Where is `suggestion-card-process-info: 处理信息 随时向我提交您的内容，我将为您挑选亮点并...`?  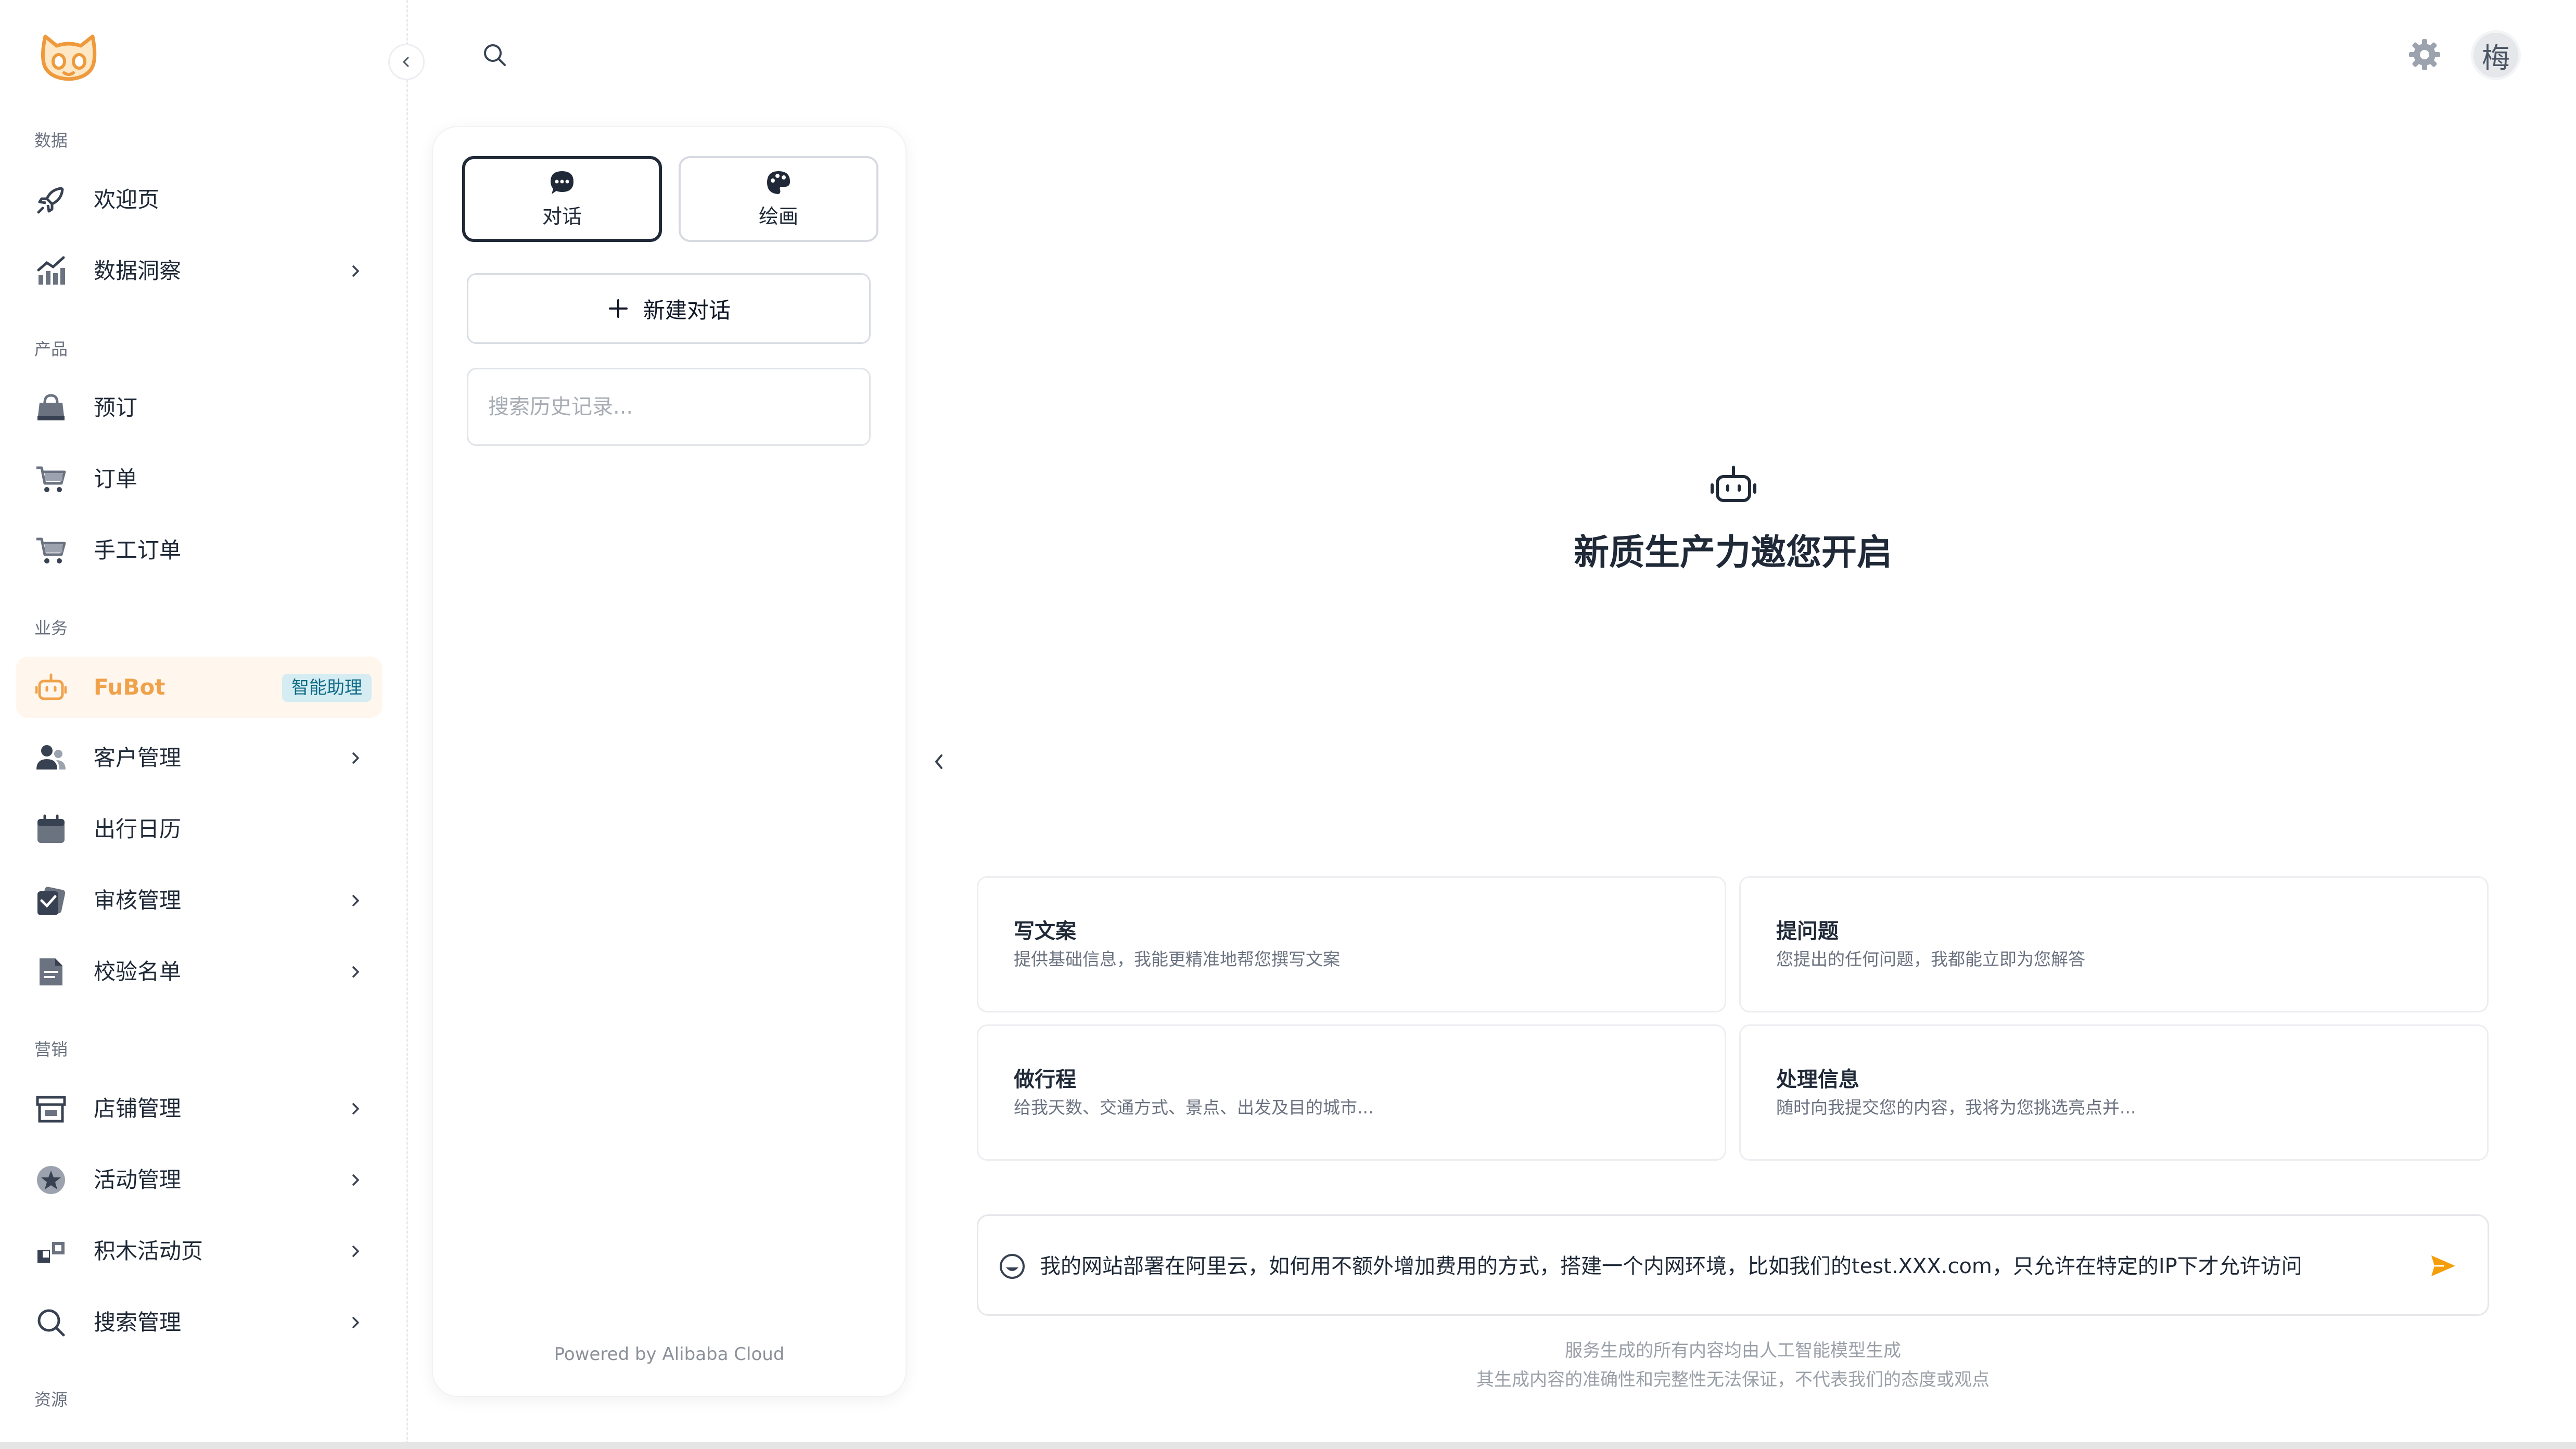 suggestion-card-process-info: 处理信息 随时向我提交您的内容，我将为您挑选亮点并... is located at coordinates (2114, 1092).